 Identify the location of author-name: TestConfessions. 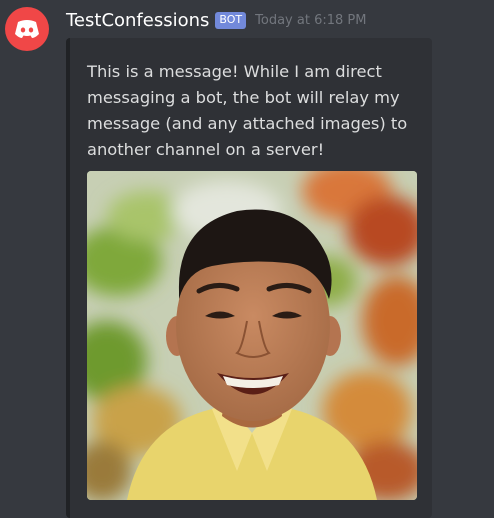
(137, 20).